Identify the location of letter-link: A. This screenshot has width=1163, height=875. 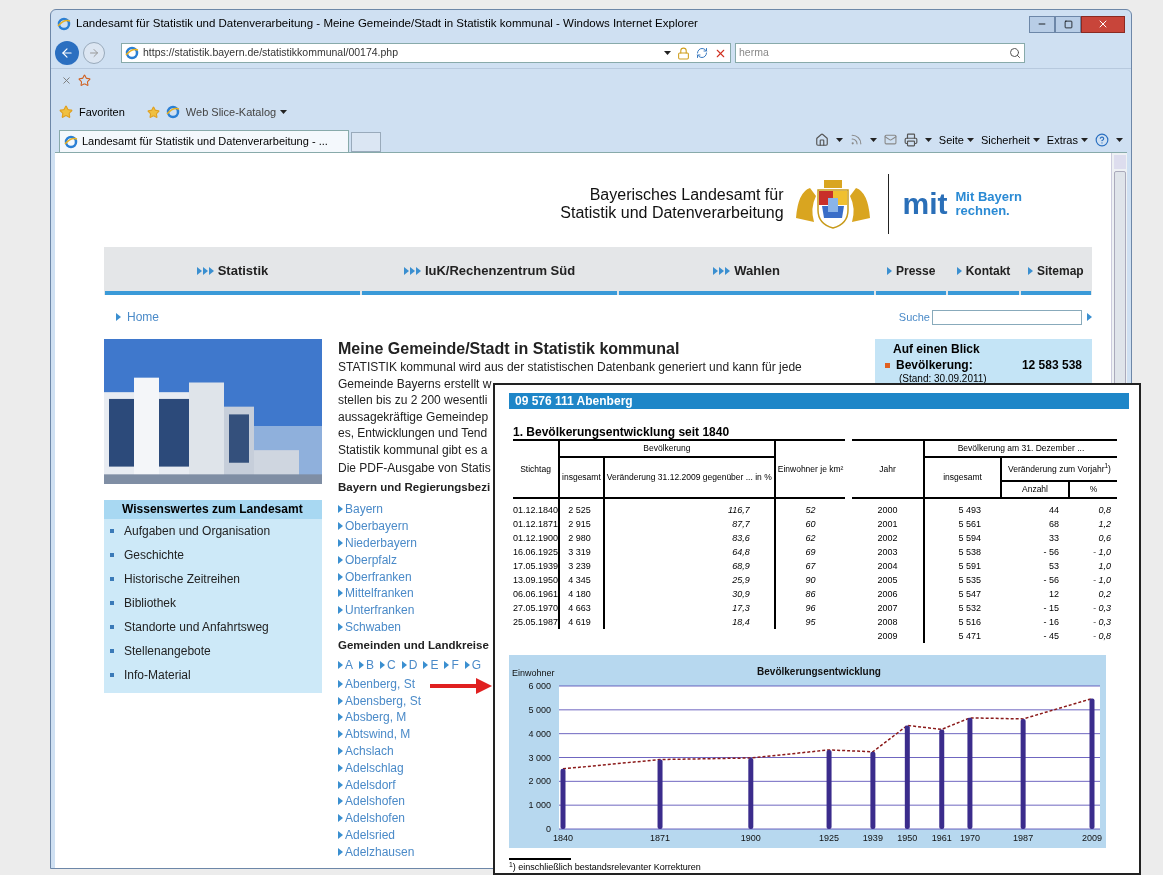
(345, 665).